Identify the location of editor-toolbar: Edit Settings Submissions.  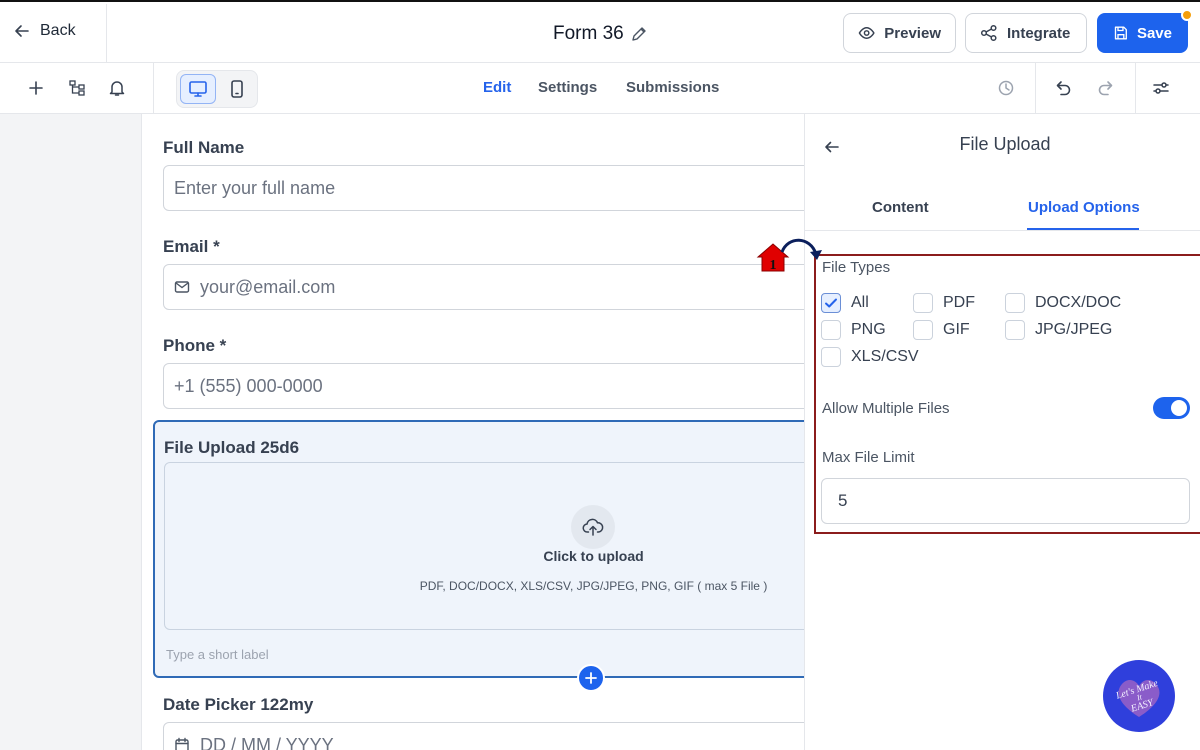
(600, 88).